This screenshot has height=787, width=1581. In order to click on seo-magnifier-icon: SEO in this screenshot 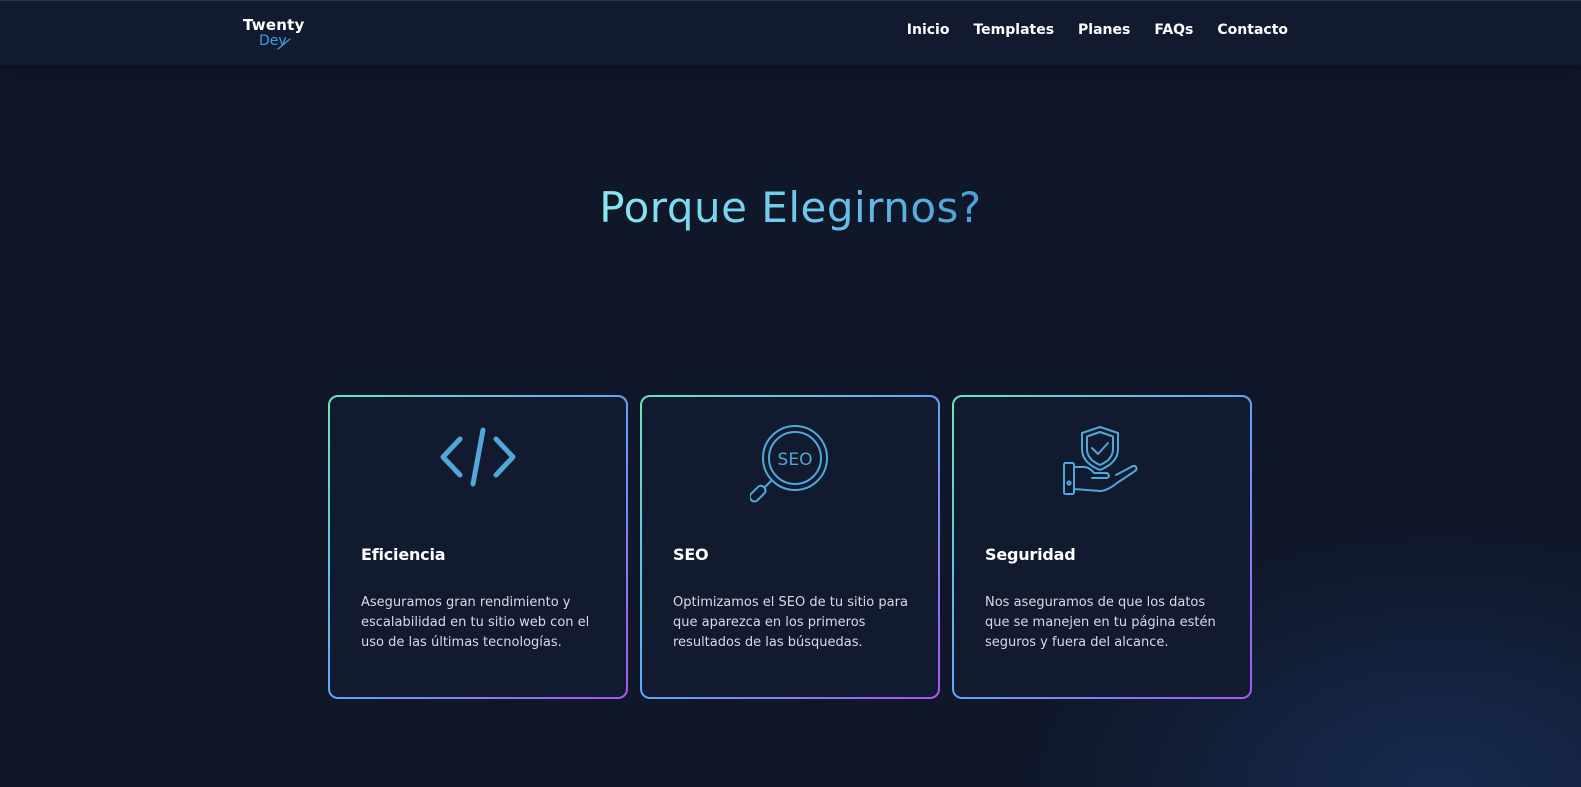, I will do `click(789, 464)`.